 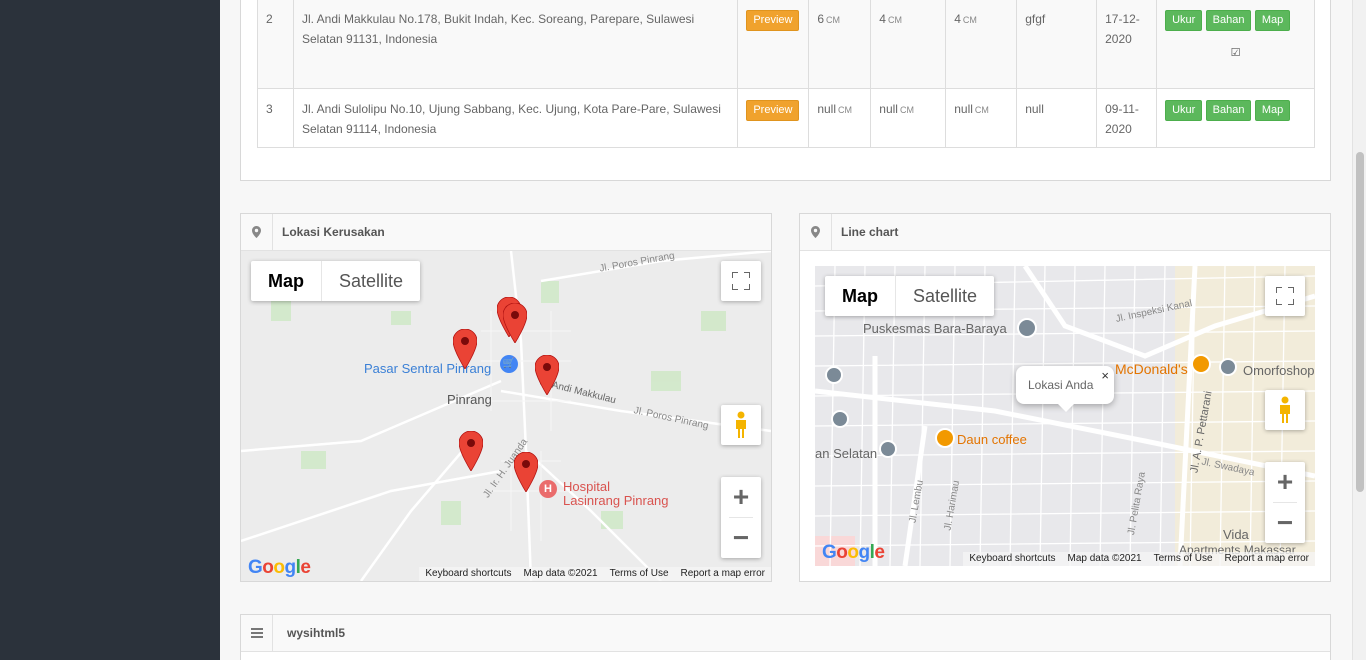 I want to click on panel-title: wysihtml5, so click(x=316, y=633).